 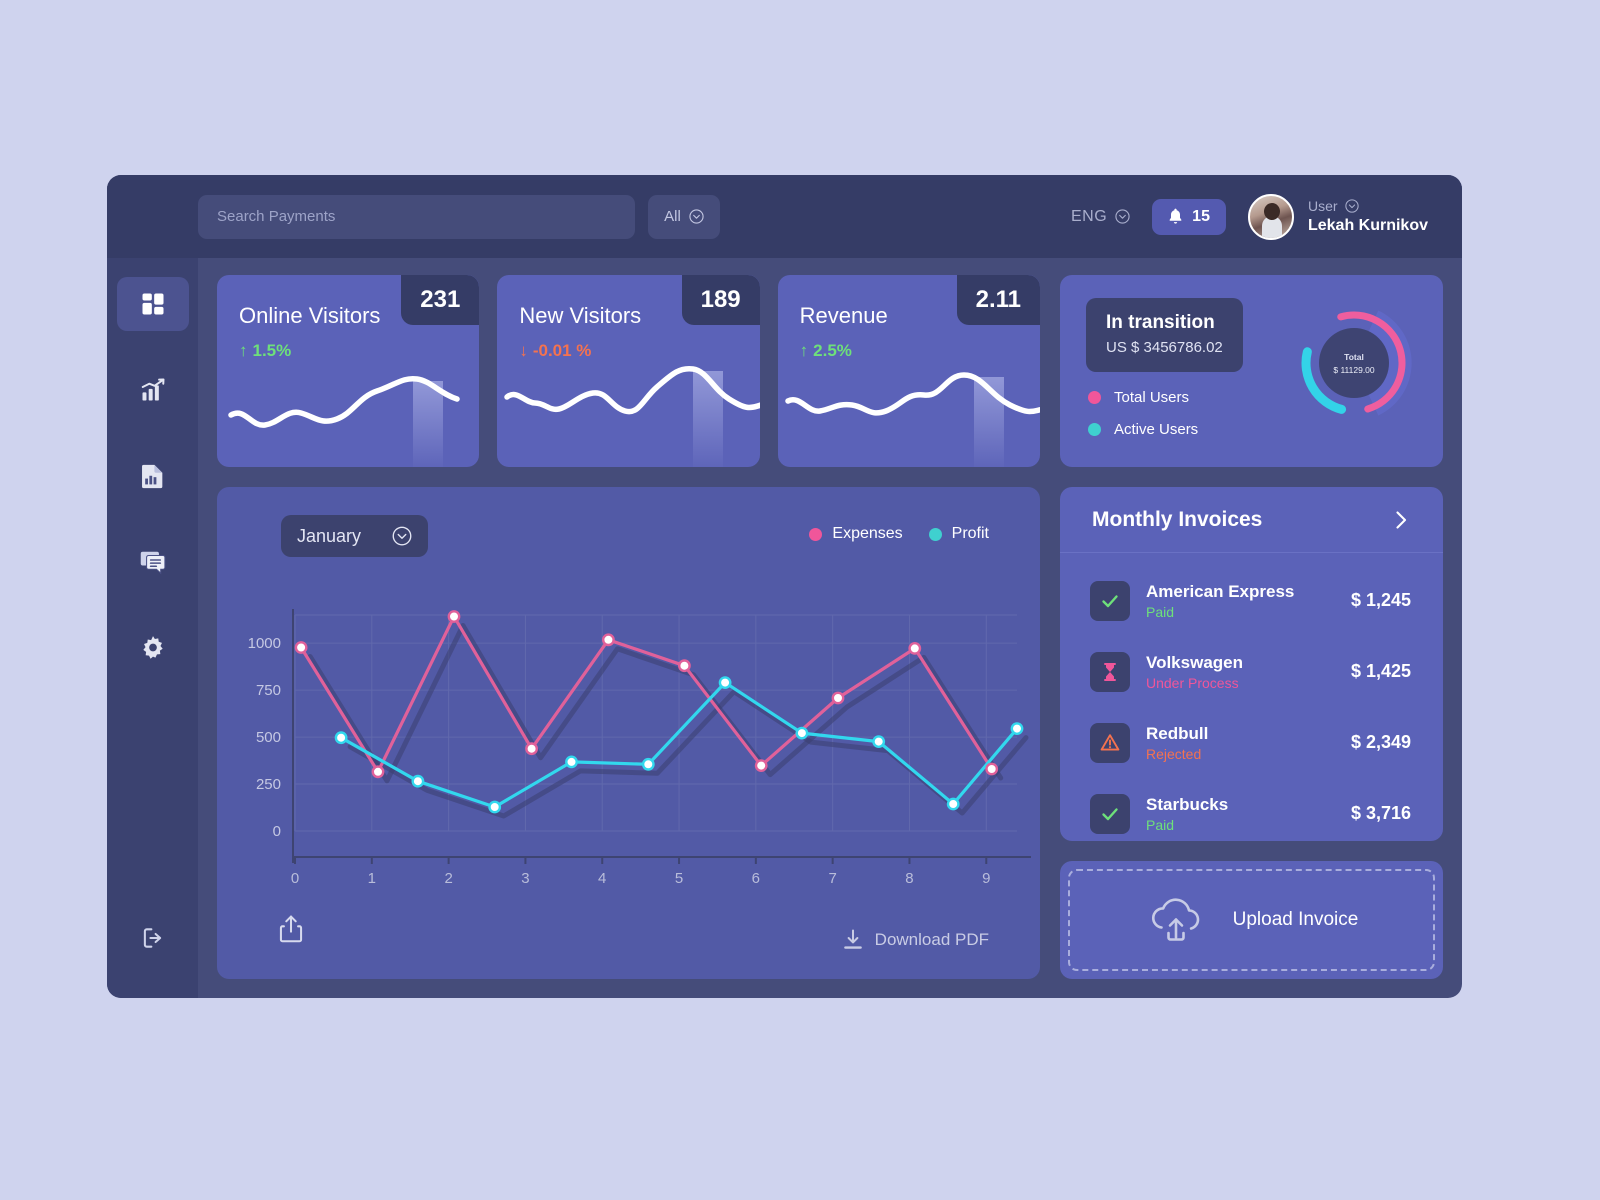 What do you see at coordinates (916, 940) in the screenshot?
I see `download-pdf-button: Download PDF` at bounding box center [916, 940].